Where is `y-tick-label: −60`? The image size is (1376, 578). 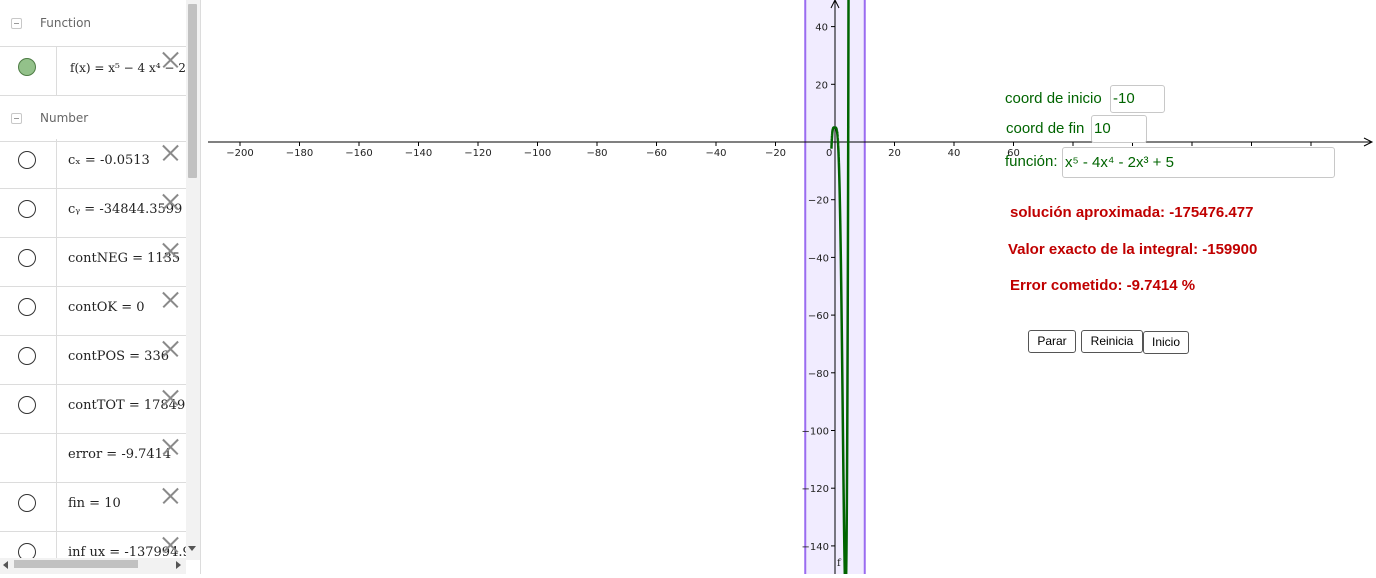
y-tick-label: −60 is located at coordinates (818, 316).